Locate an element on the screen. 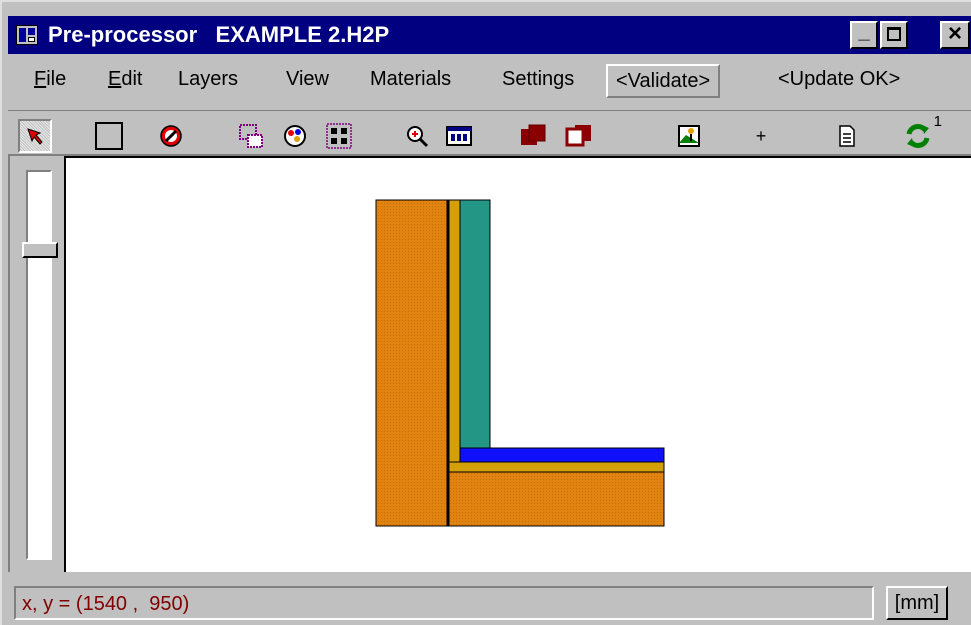 This screenshot has width=971, height=625. zoom-tool-button is located at coordinates (417, 136).